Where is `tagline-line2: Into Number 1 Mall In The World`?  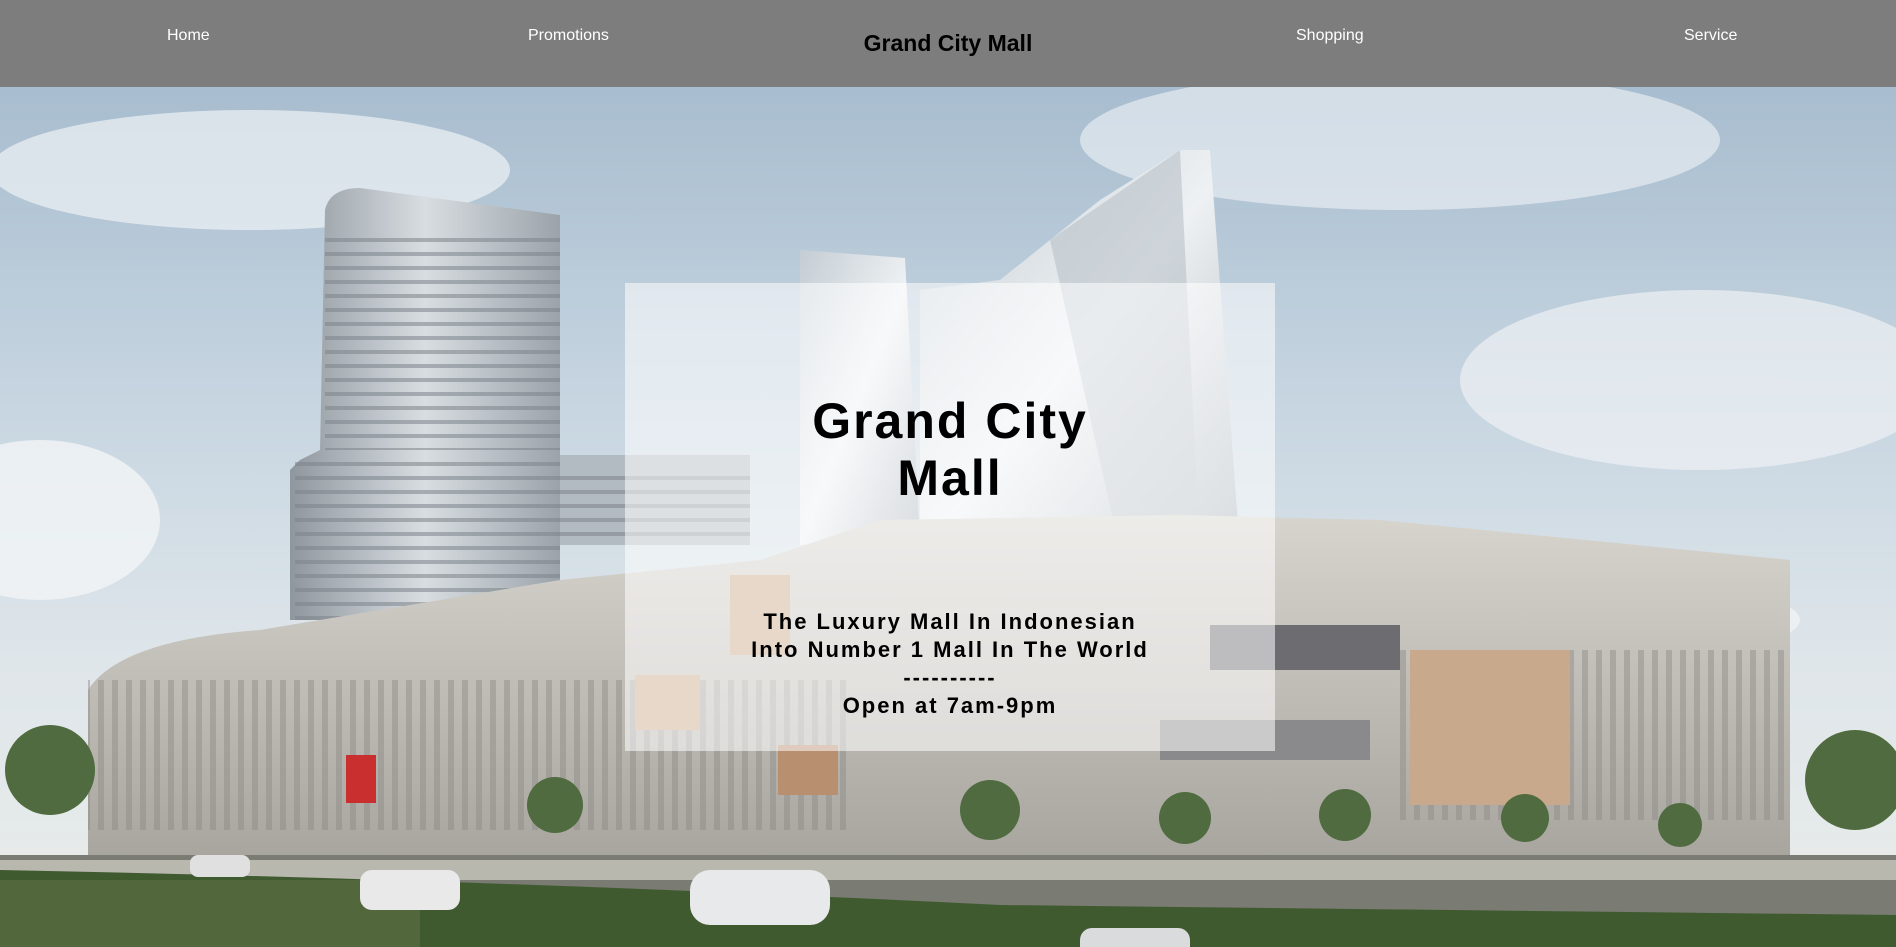
tagline-line2: Into Number 1 Mall In The World is located at coordinates (950, 649).